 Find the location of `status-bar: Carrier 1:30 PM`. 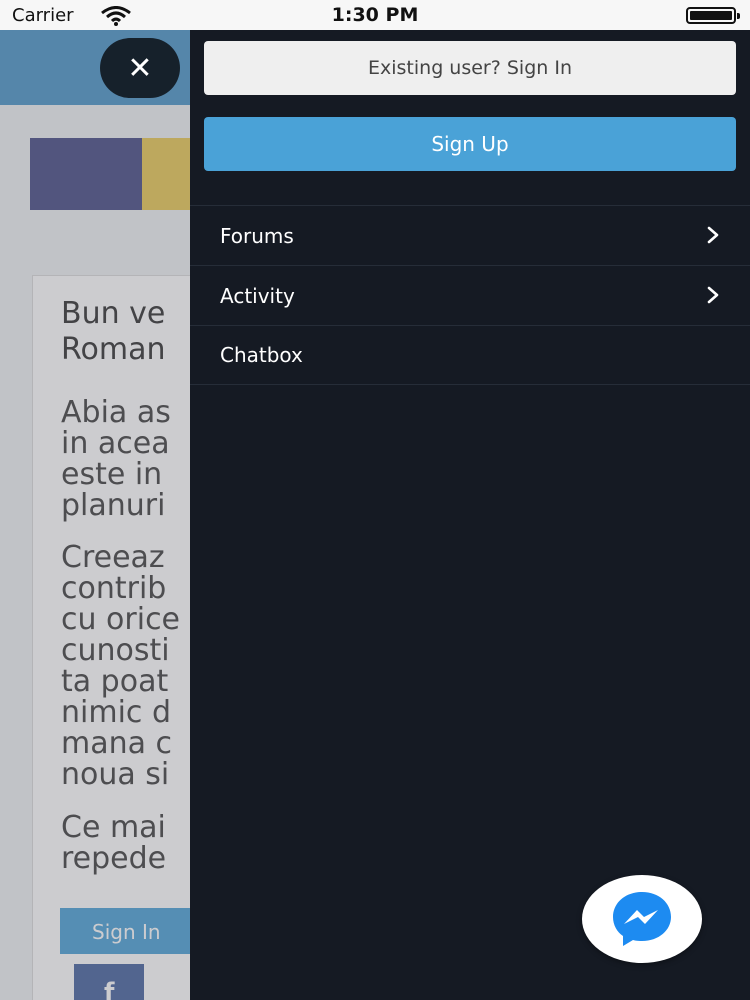

status-bar: Carrier 1:30 PM is located at coordinates (375, 15).